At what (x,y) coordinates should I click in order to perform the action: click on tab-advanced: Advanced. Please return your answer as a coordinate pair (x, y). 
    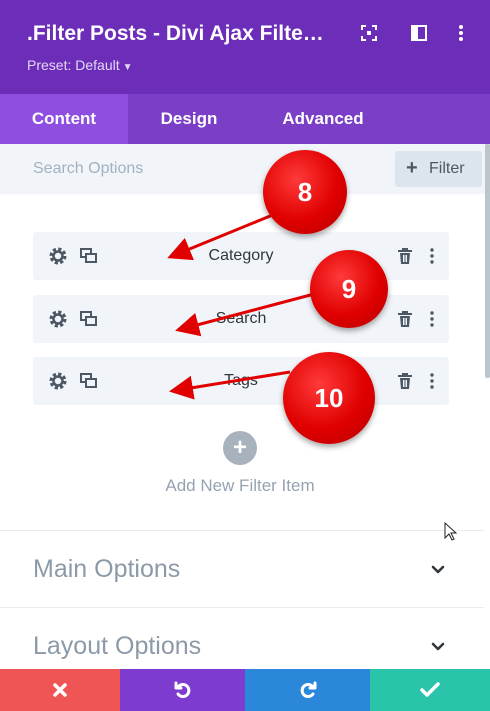
    Looking at the image, I should click on (323, 119).